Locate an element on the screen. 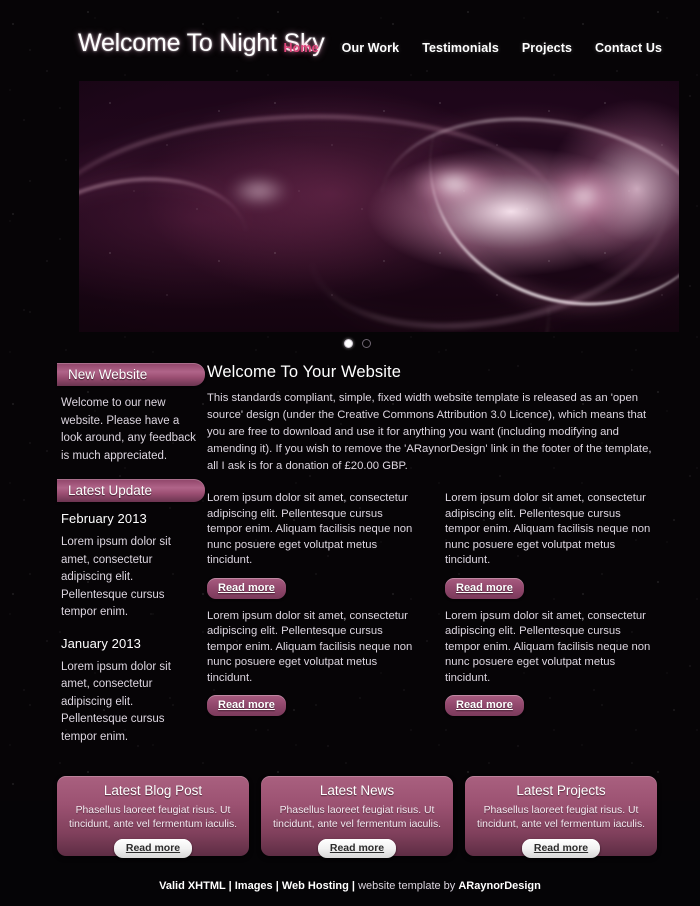 Image resolution: width=700 pixels, height=906 pixels. promo-box-heading: Latest Projects is located at coordinates (561, 790).